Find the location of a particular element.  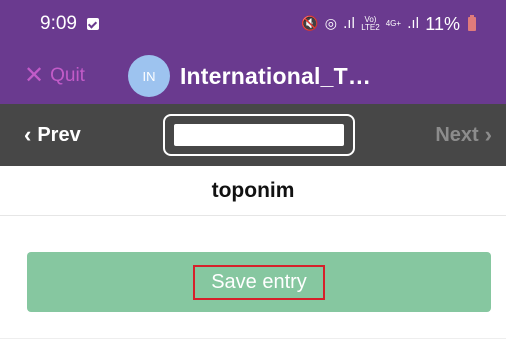

prev-button: ‹ Prev is located at coordinates (49, 135).